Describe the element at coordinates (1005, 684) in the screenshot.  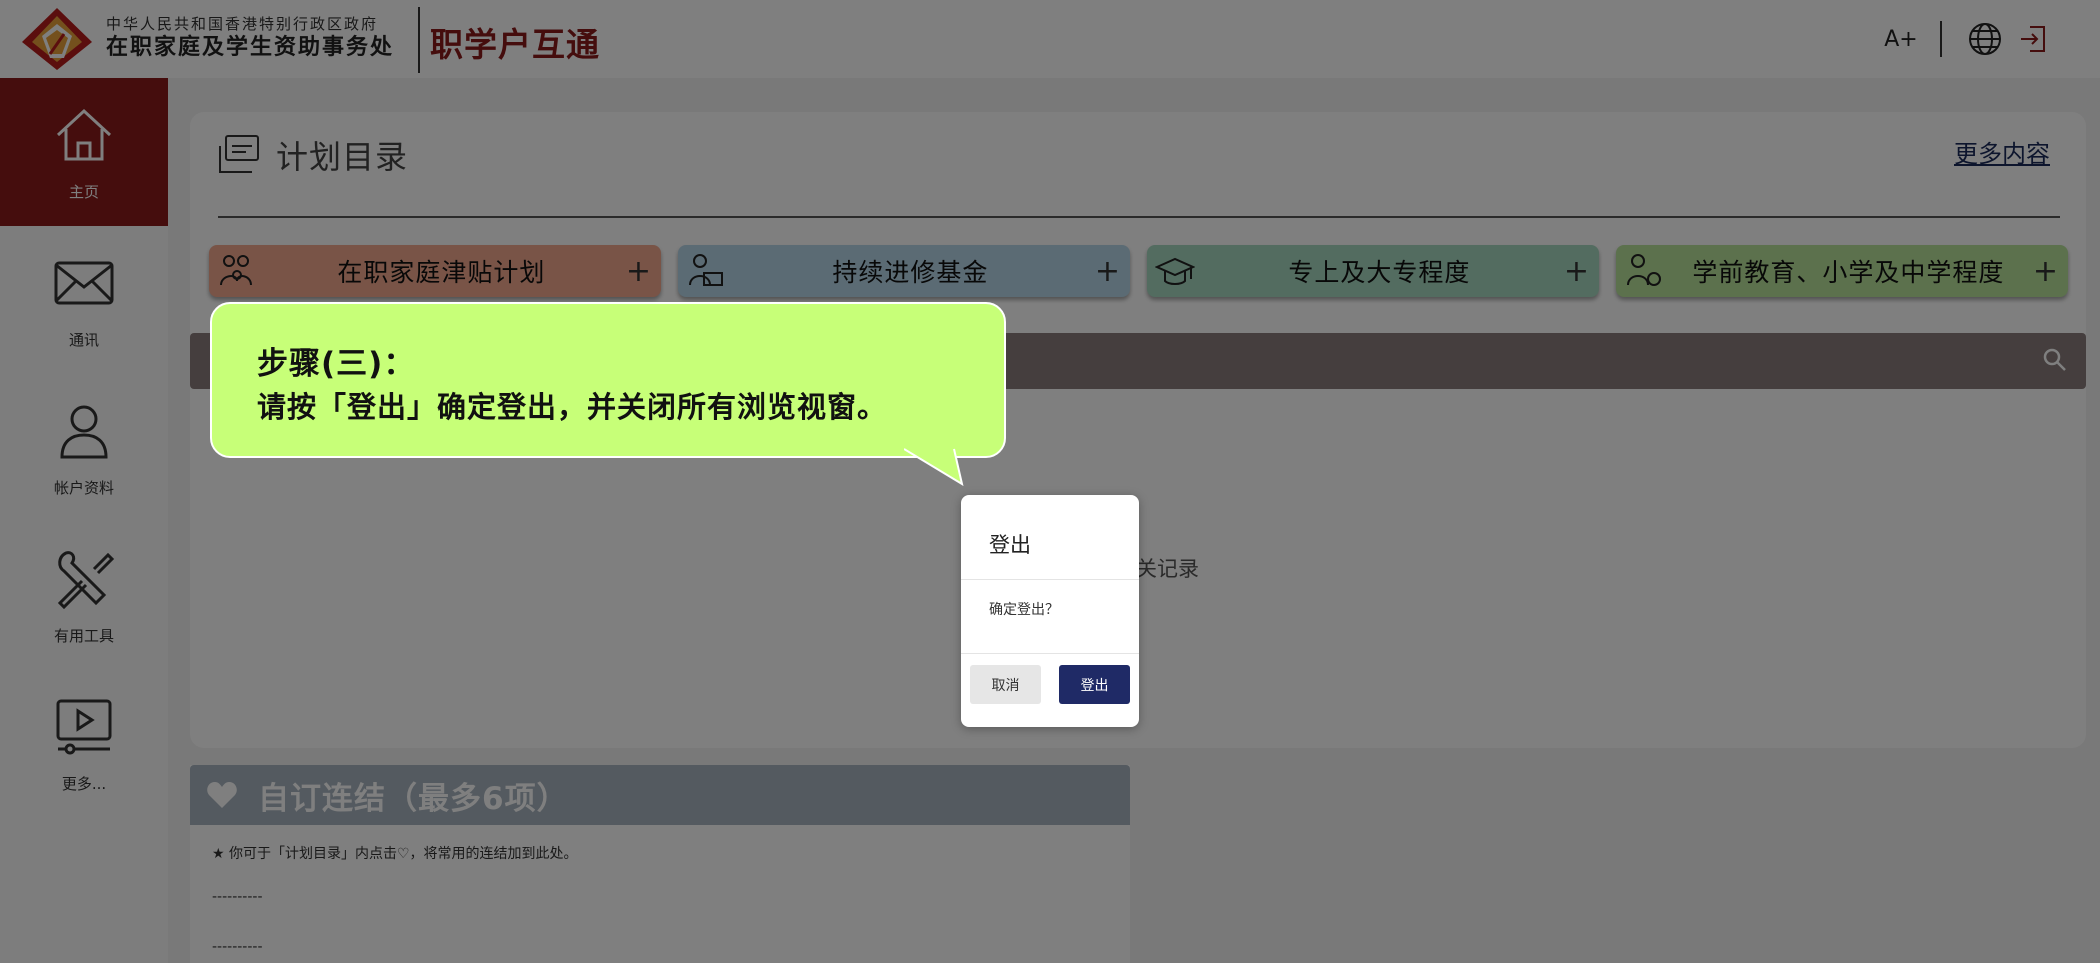
I see `cancel-button: 取消` at that location.